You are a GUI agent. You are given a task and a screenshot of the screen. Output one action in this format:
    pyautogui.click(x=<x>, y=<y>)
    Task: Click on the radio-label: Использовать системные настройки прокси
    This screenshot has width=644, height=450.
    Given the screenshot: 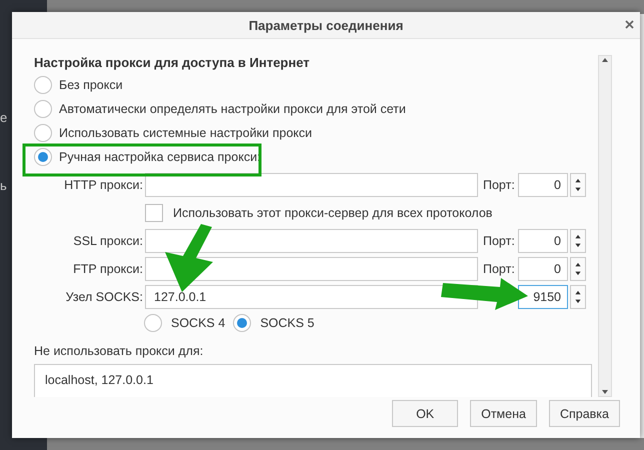 What is the action you would take?
    pyautogui.click(x=185, y=133)
    